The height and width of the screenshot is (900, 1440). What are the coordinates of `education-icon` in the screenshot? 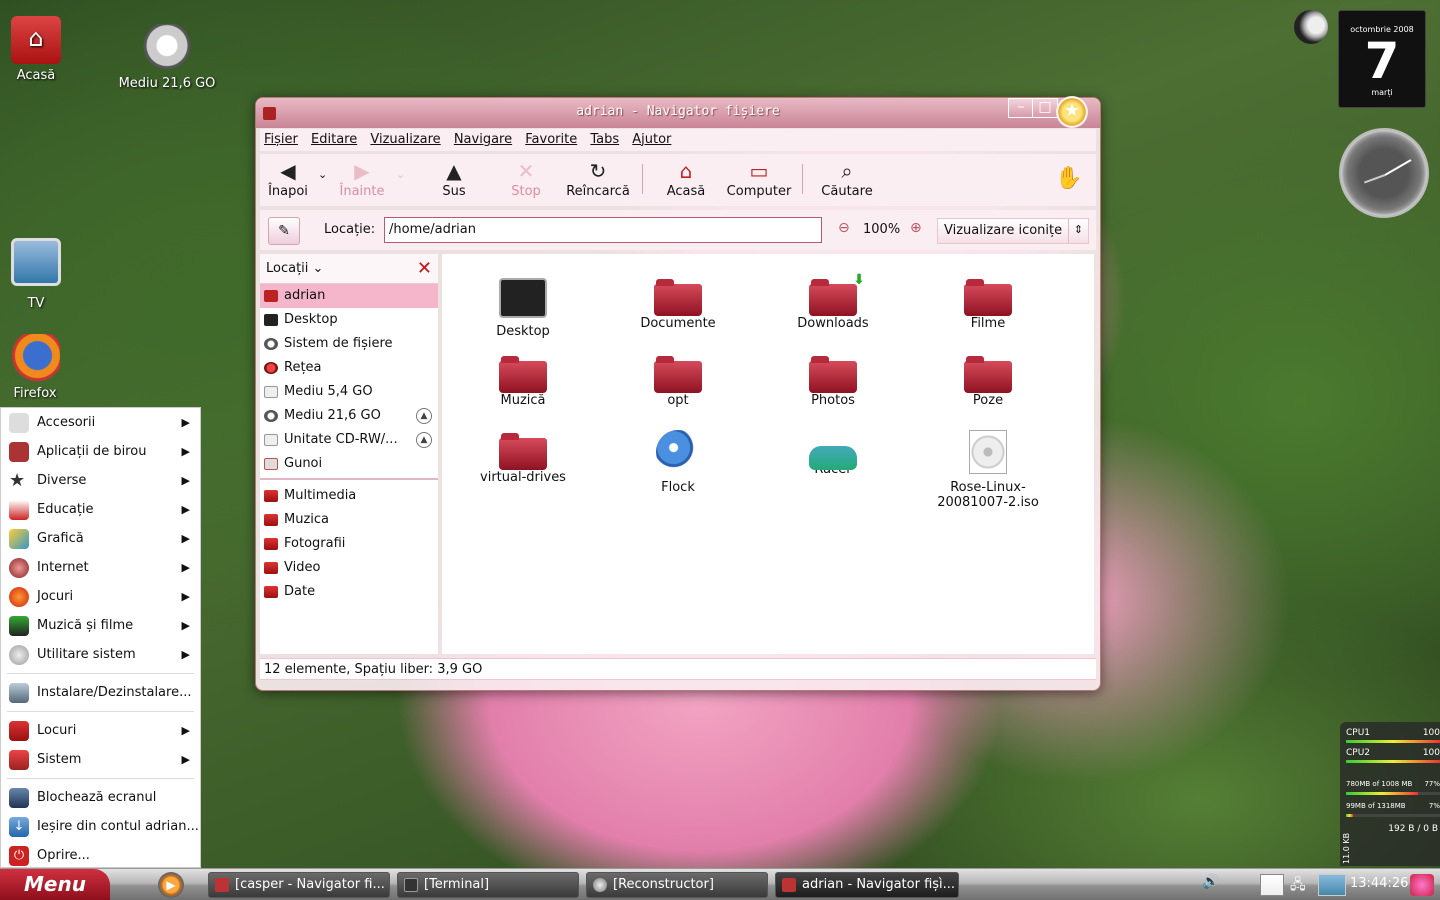 It's located at (19, 510).